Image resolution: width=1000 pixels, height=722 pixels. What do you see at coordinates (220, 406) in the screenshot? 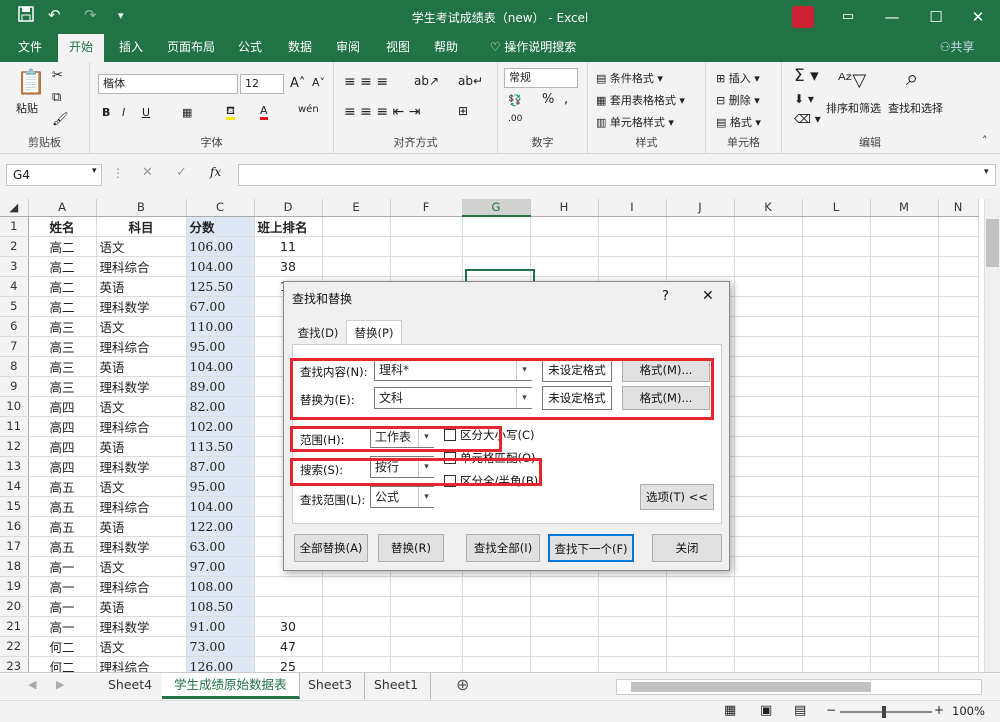
I see `cell-c: 82.00` at bounding box center [220, 406].